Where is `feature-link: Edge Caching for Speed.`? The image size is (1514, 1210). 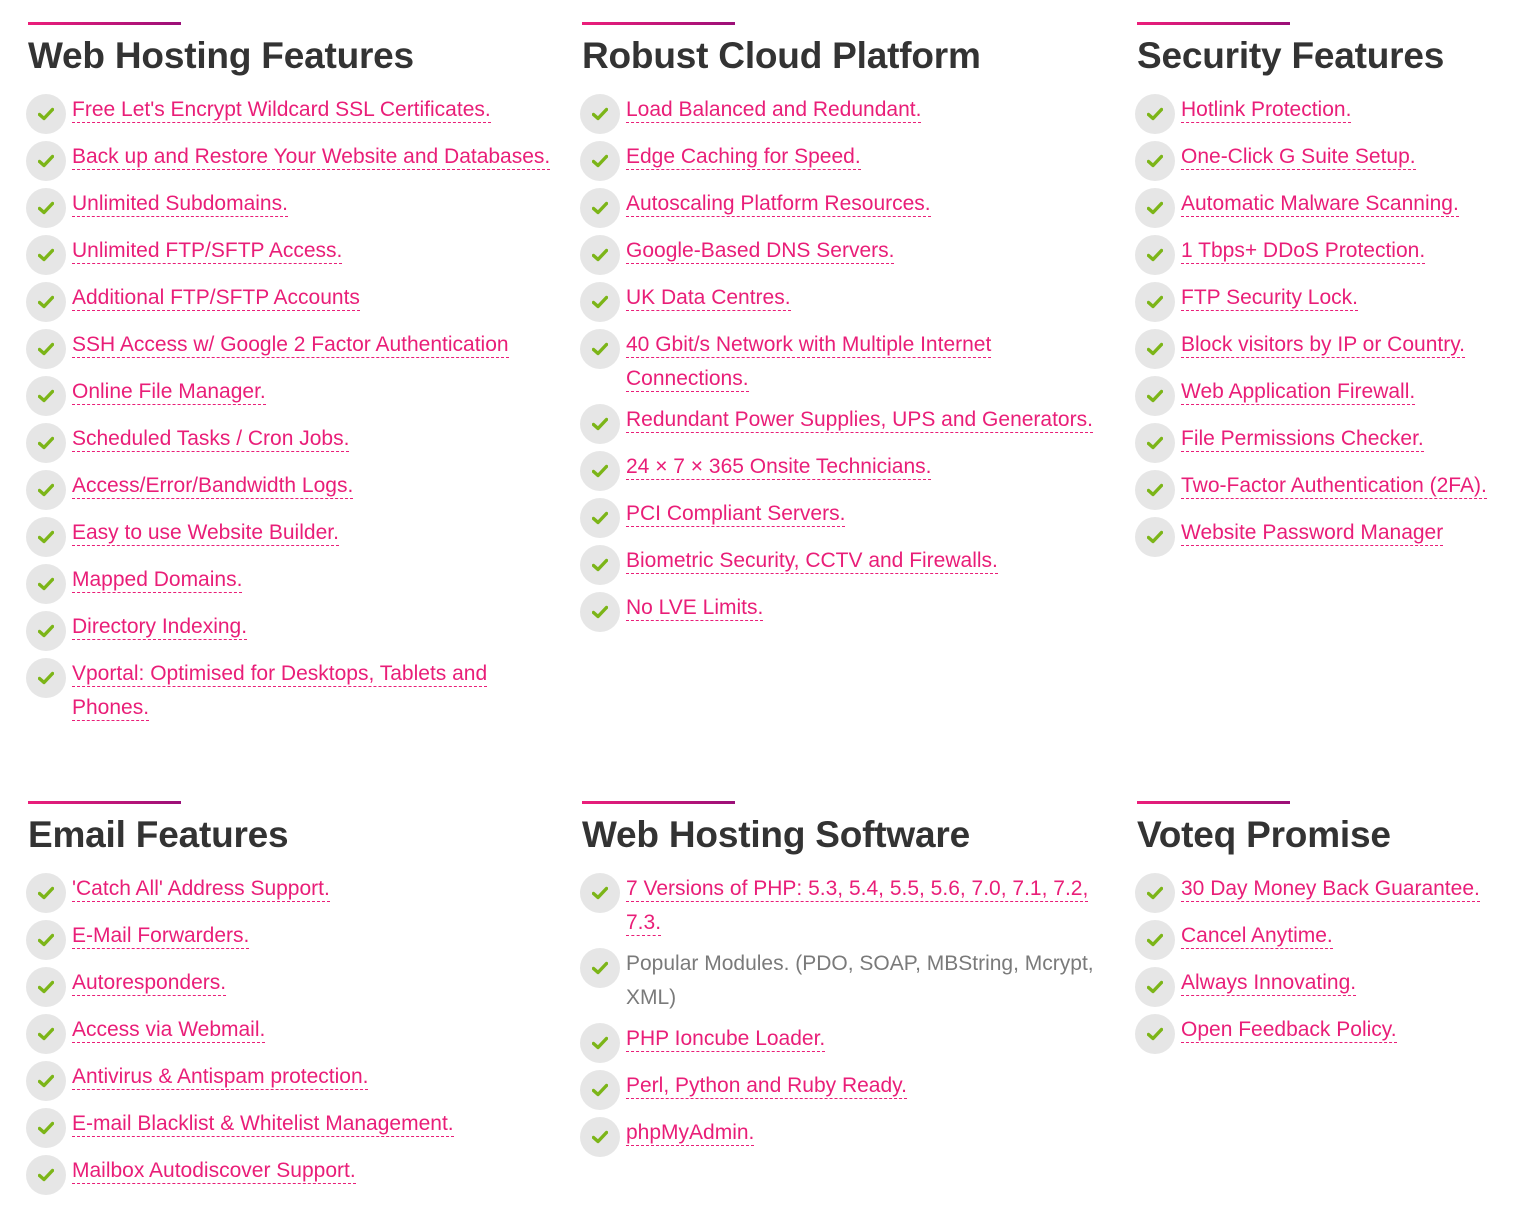
feature-link: Edge Caching for Speed. is located at coordinates (743, 157).